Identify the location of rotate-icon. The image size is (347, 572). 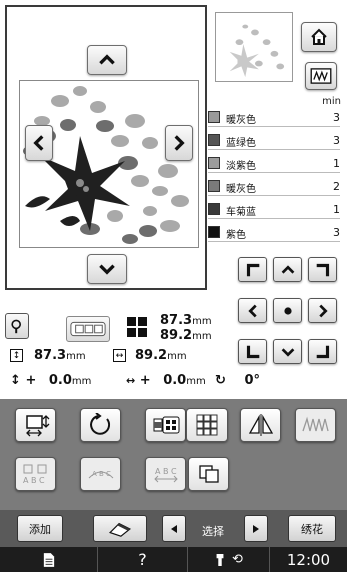
(99, 424).